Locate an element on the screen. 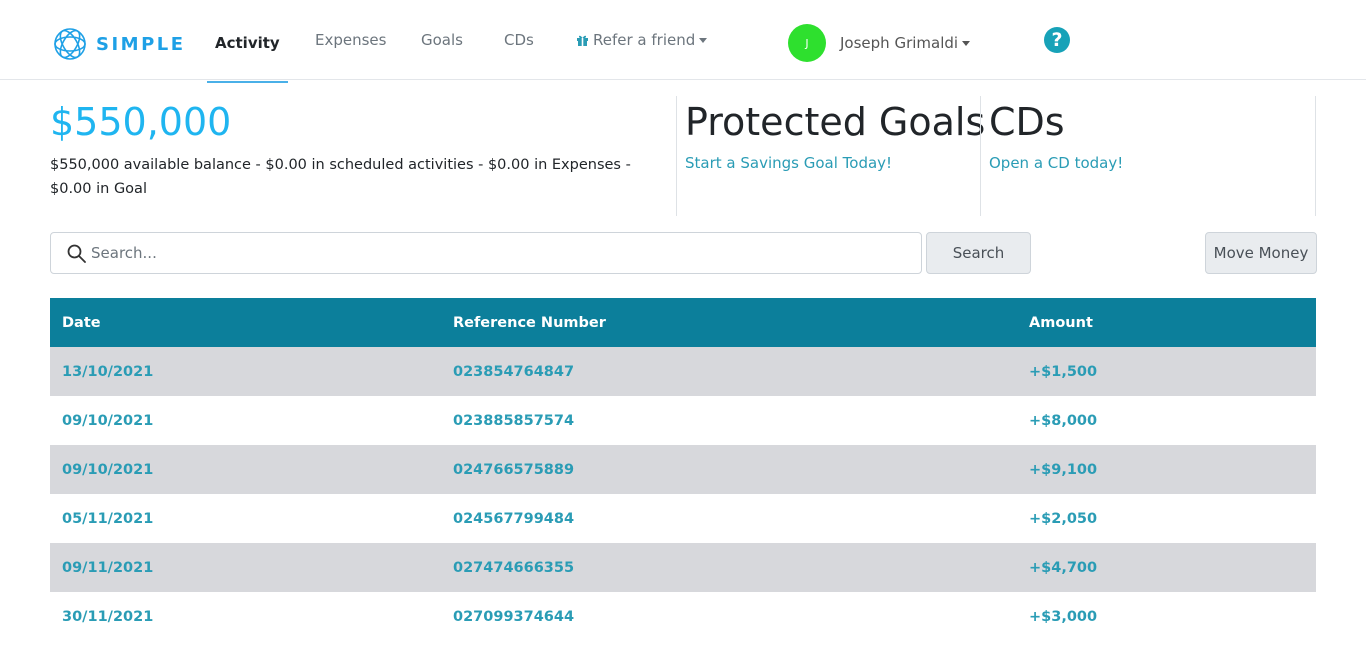 The width and height of the screenshot is (1366, 658). brand-logo: SIMPLE is located at coordinates (119, 44).